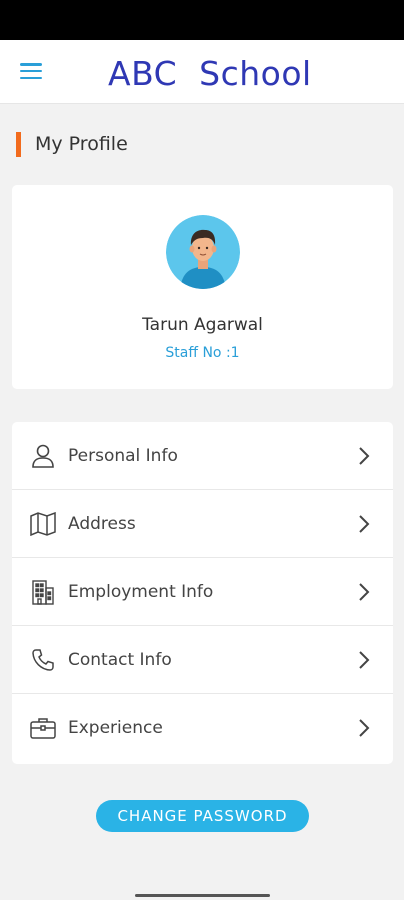 This screenshot has height=900, width=404. Describe the element at coordinates (120, 659) in the screenshot. I see `menu-item-label: Contact Info` at that location.